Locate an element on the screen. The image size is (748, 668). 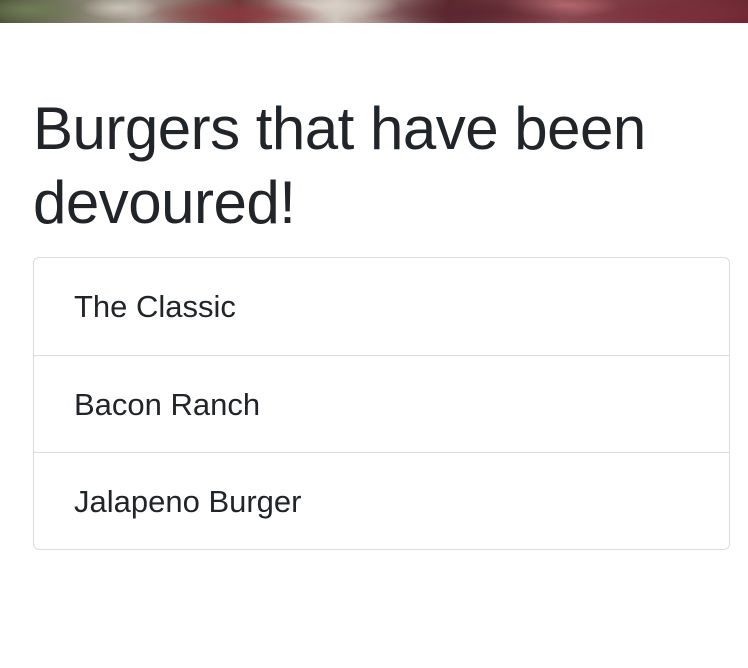
hero-image-strip is located at coordinates (374, 11).